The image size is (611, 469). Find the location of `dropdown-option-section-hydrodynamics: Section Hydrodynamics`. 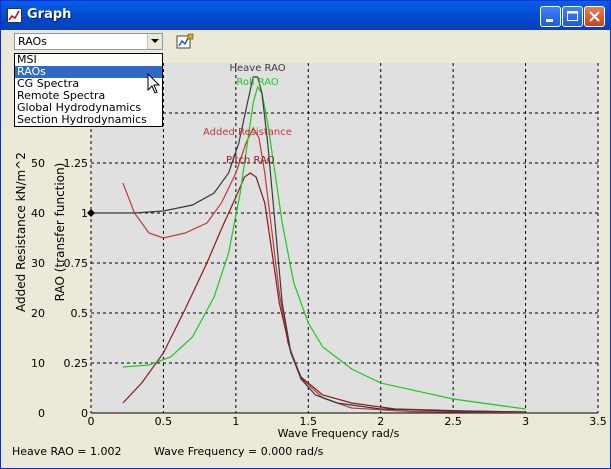

dropdown-option-section-hydrodynamics: Section Hydrodynamics is located at coordinates (88, 120).